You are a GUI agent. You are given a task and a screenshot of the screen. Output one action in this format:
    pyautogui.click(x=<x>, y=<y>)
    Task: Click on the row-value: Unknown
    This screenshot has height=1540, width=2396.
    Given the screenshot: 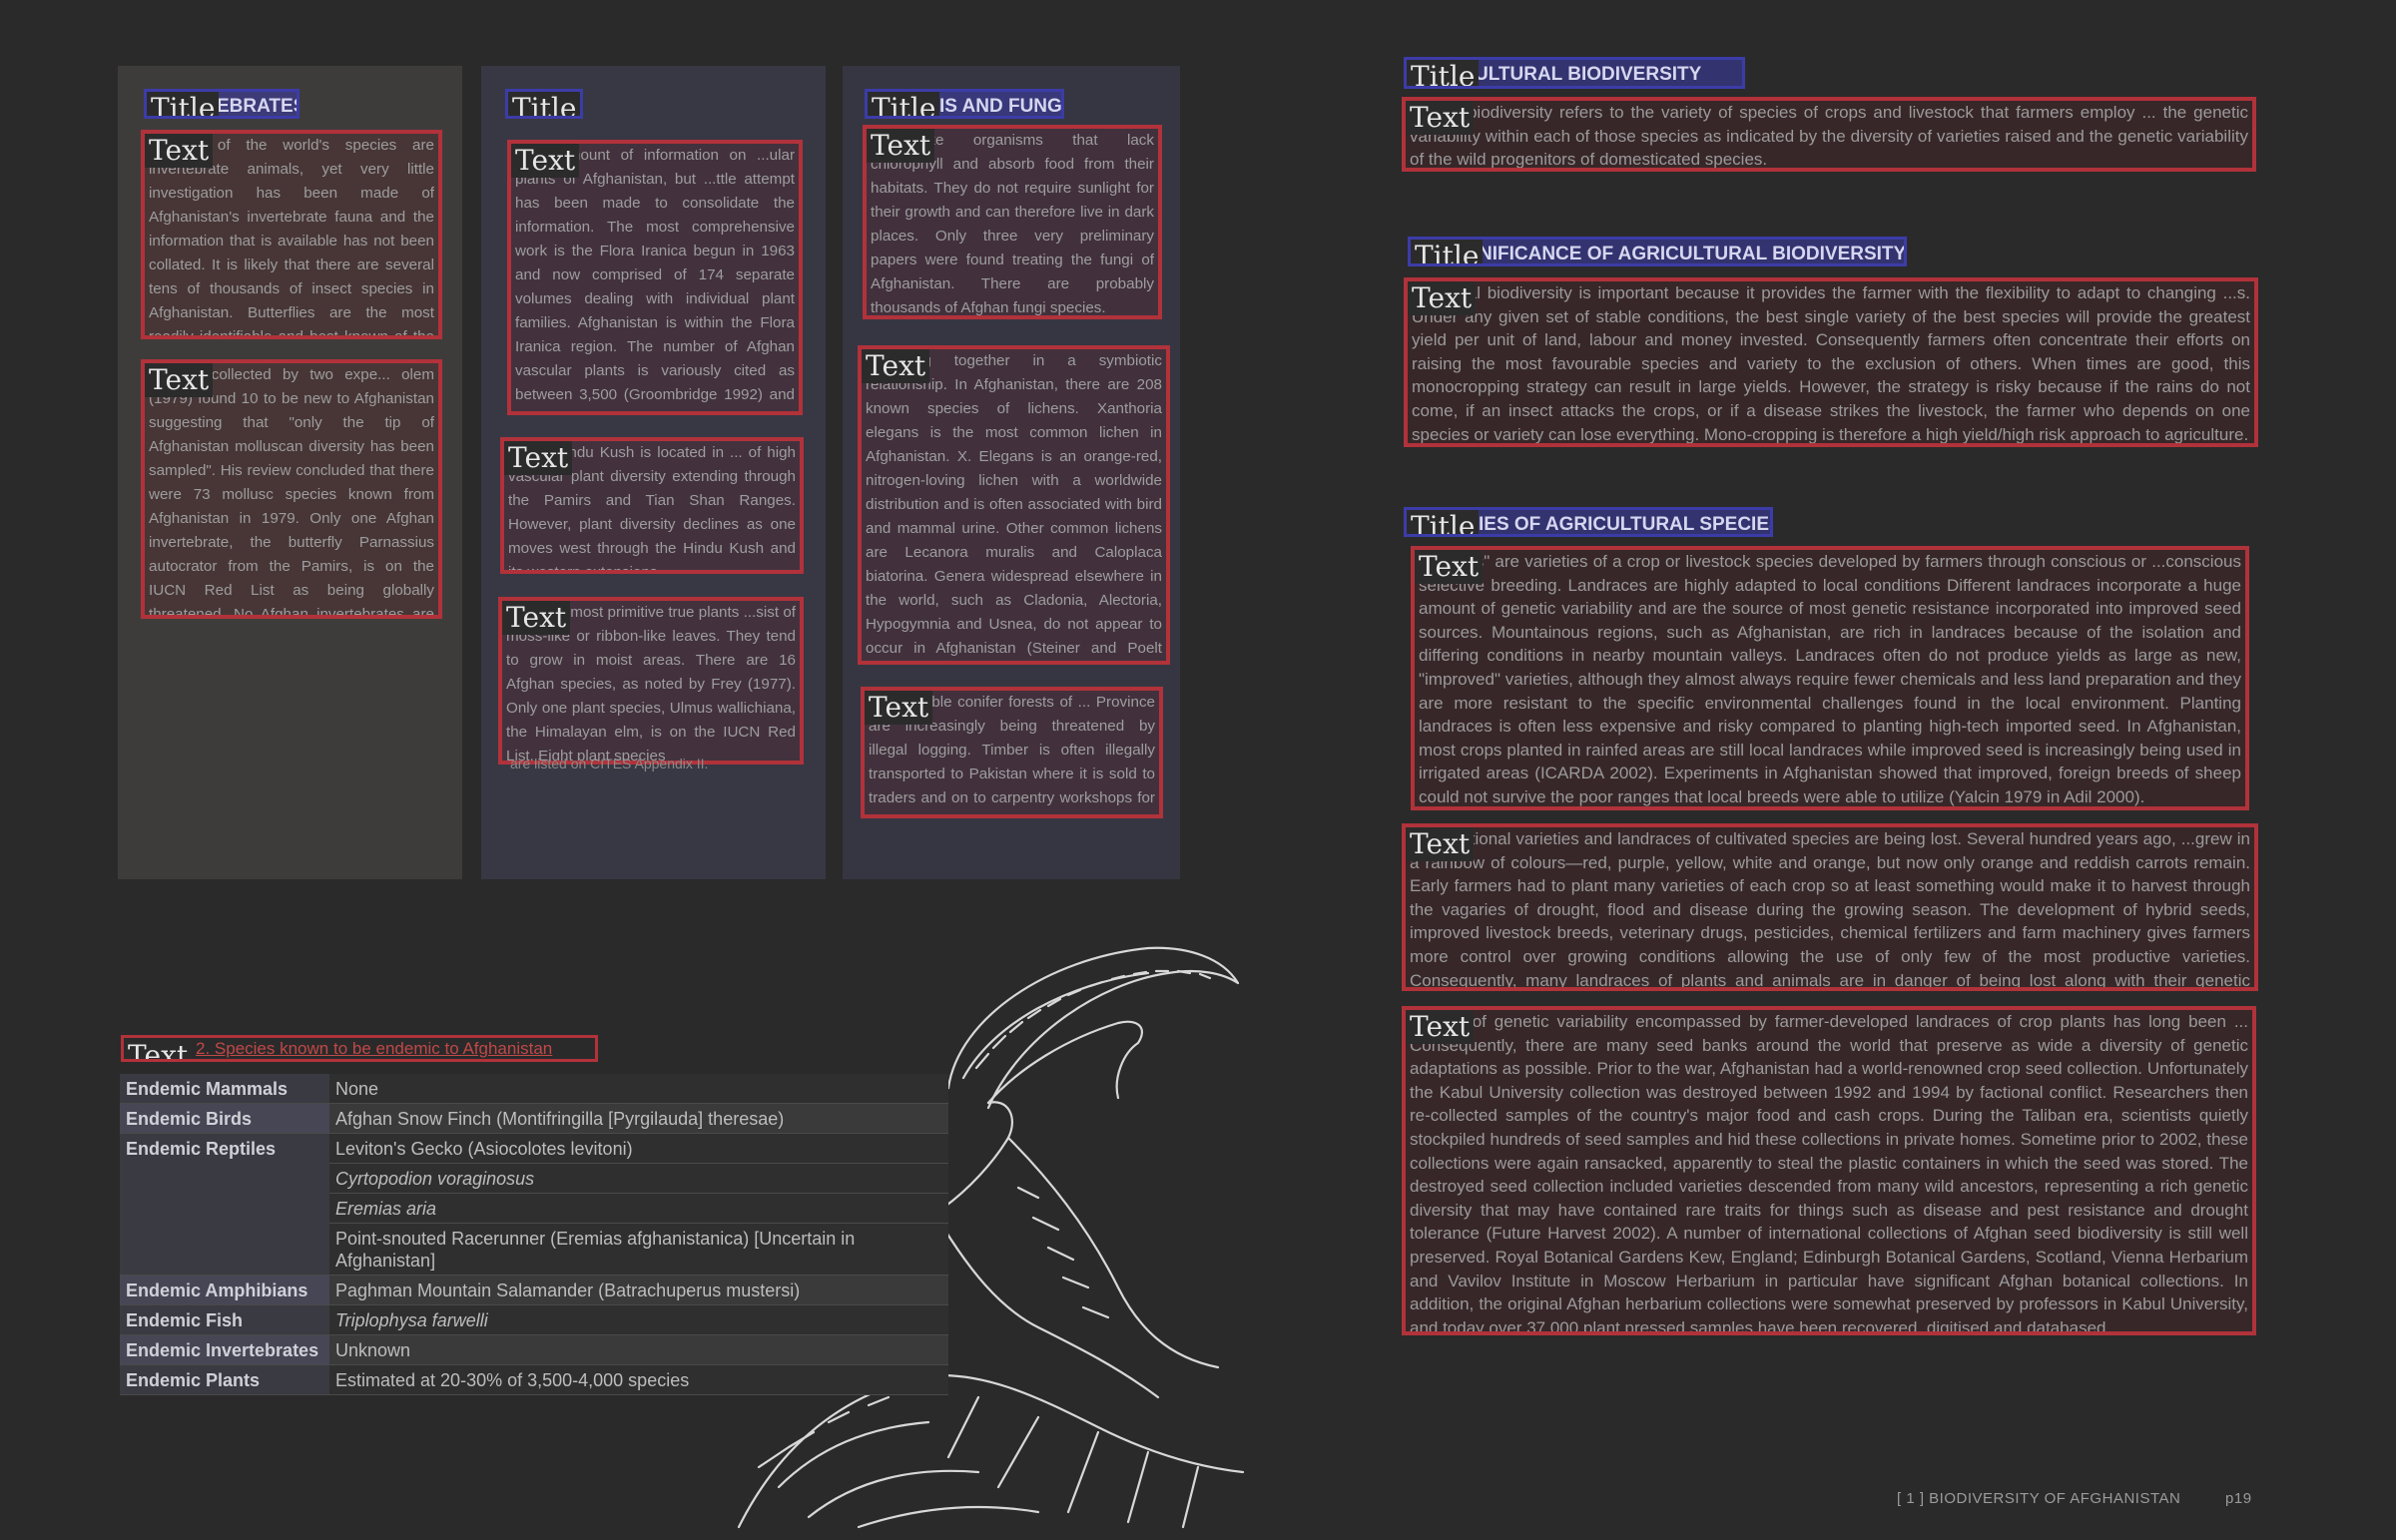 What is the action you would take?
    pyautogui.click(x=638, y=1349)
    